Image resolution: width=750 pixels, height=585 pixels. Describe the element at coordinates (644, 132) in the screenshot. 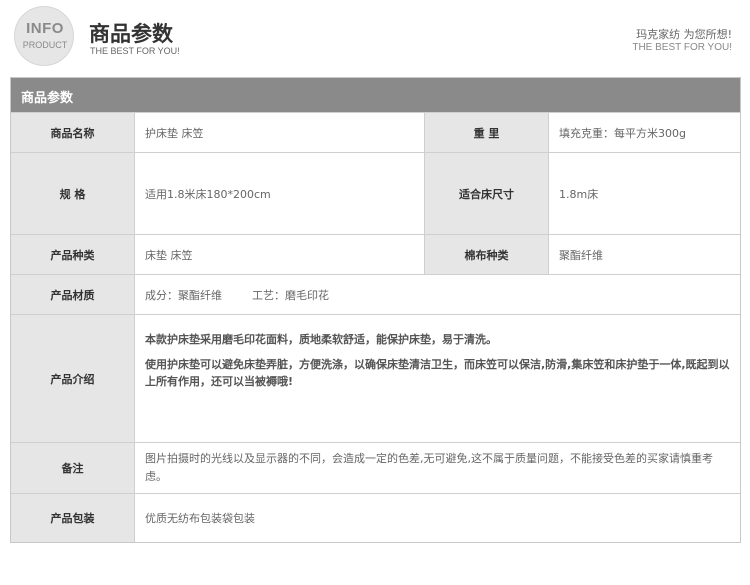

I see `value-weight: 填充克重：每平方米300g` at that location.